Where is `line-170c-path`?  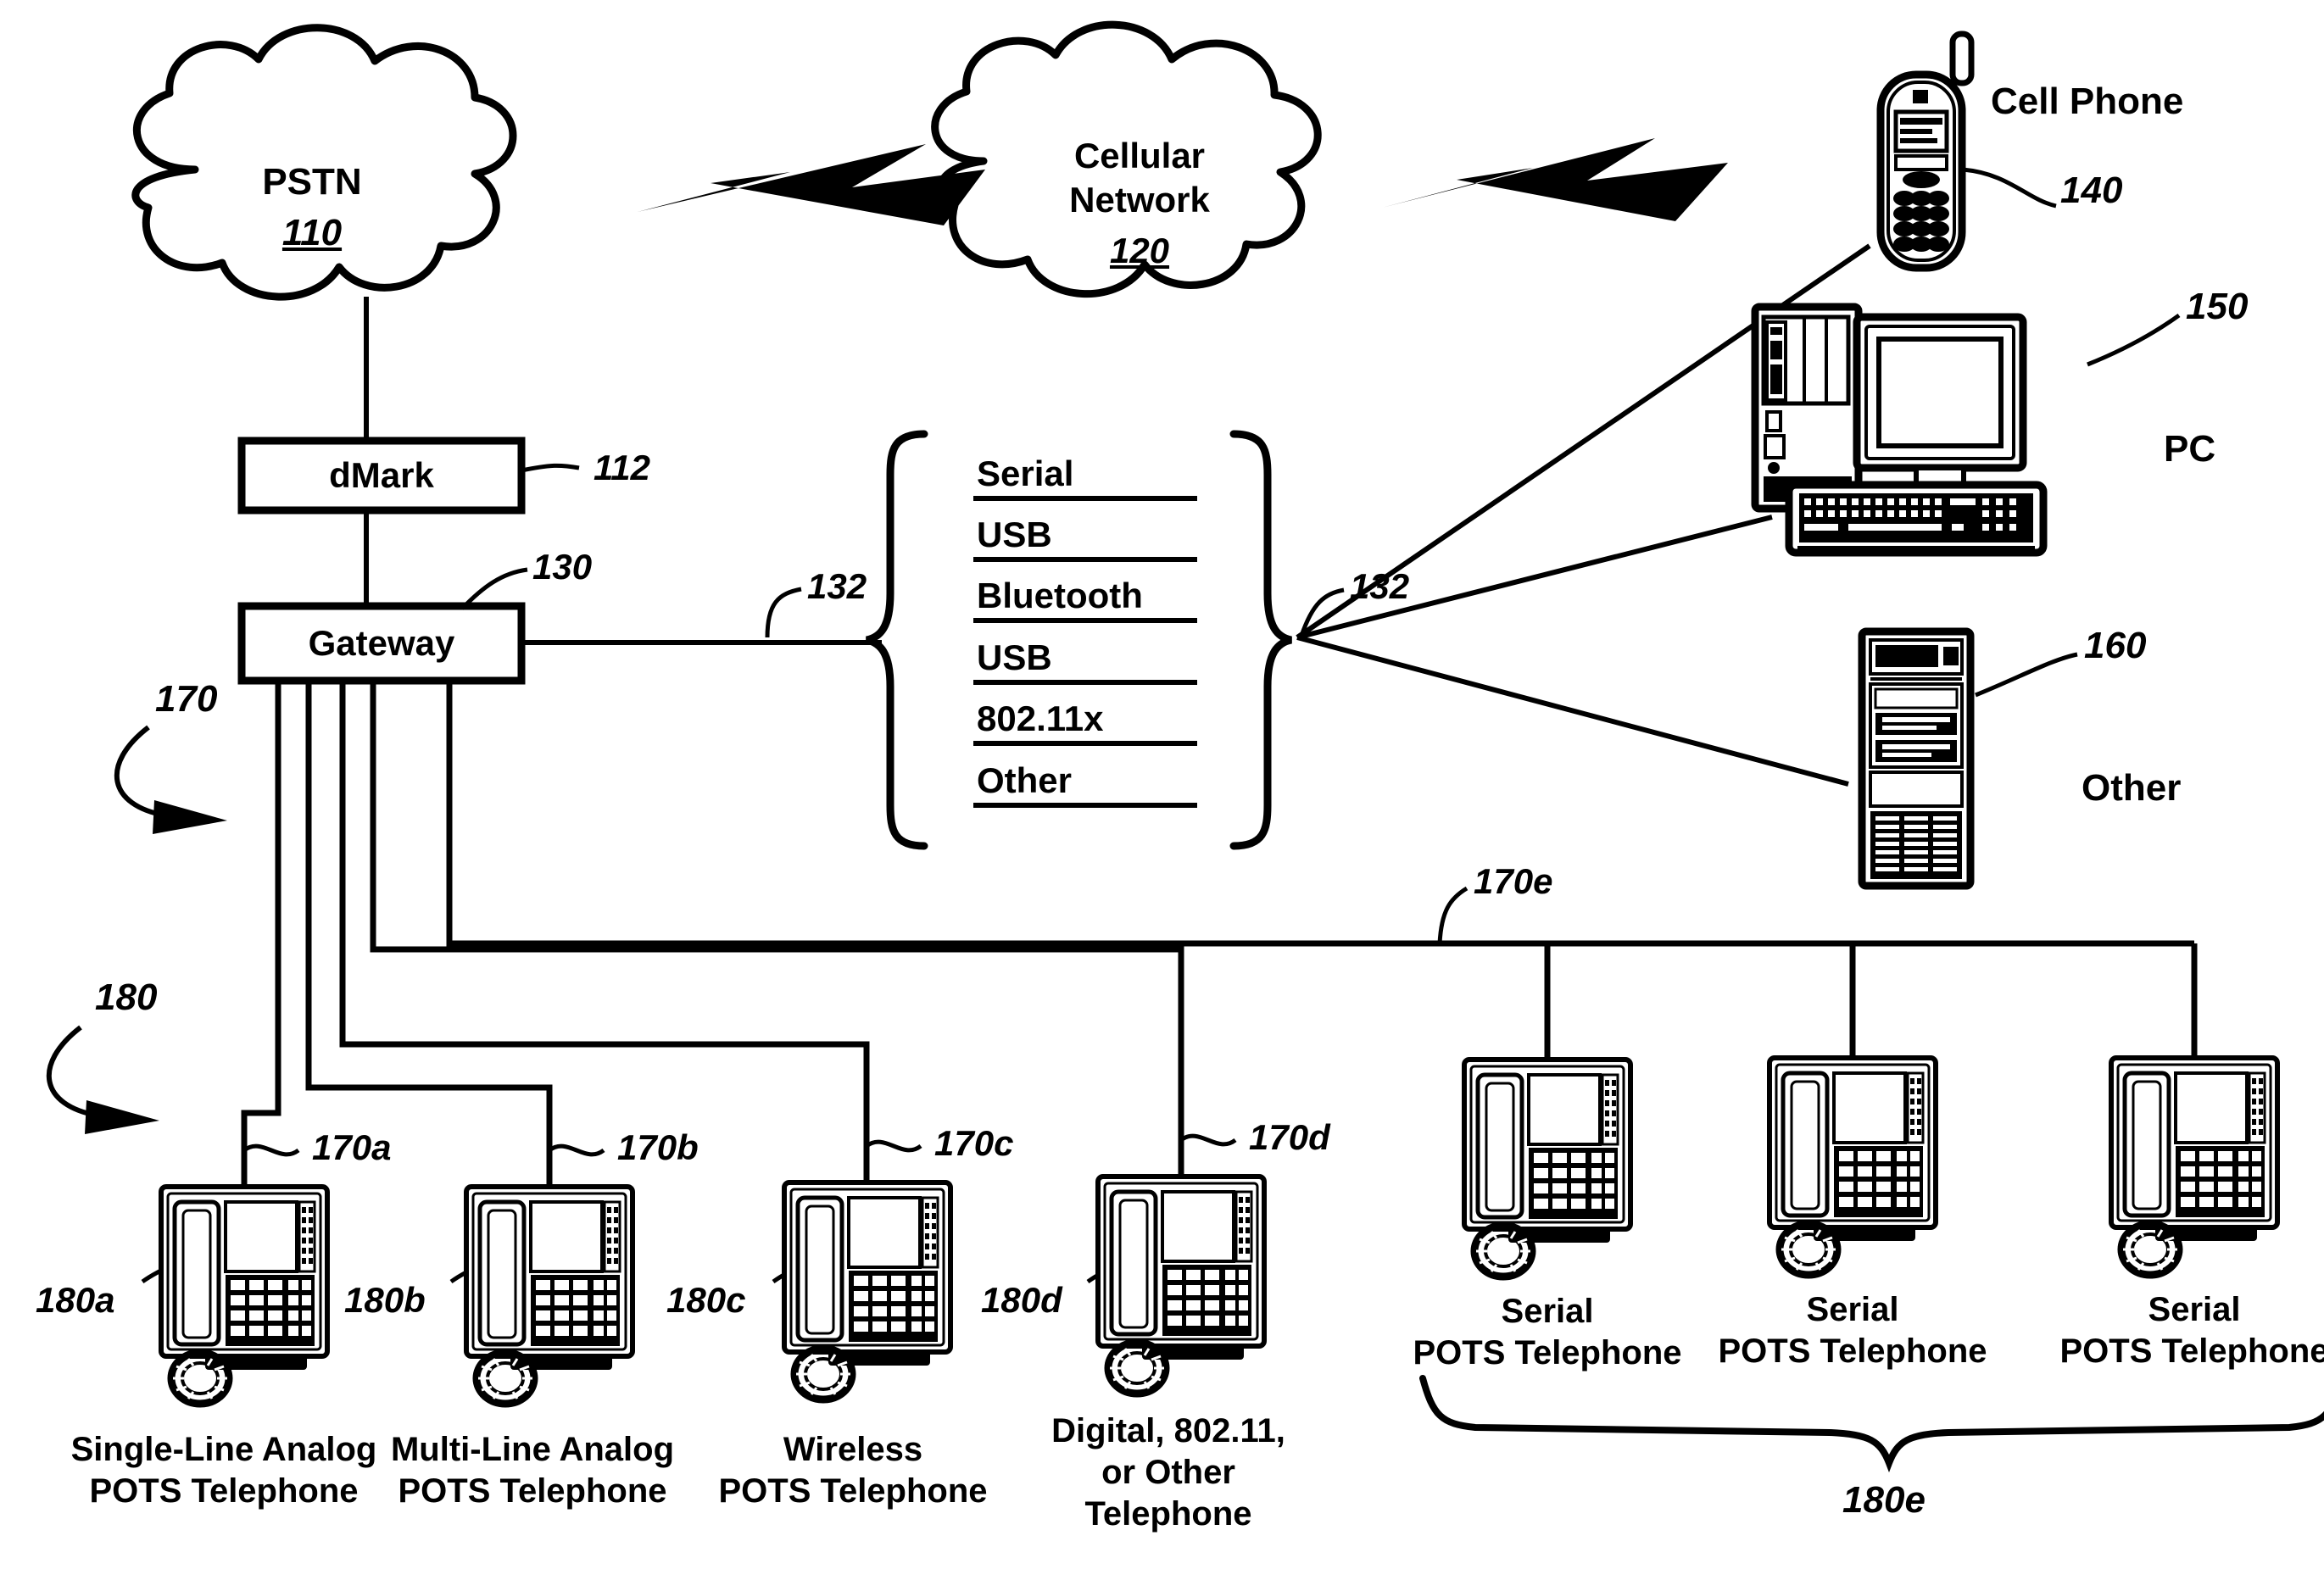 line-170c-path is located at coordinates (607, 1111).